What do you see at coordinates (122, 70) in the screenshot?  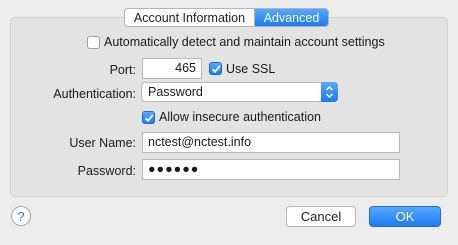 I see `port-label: Port:` at bounding box center [122, 70].